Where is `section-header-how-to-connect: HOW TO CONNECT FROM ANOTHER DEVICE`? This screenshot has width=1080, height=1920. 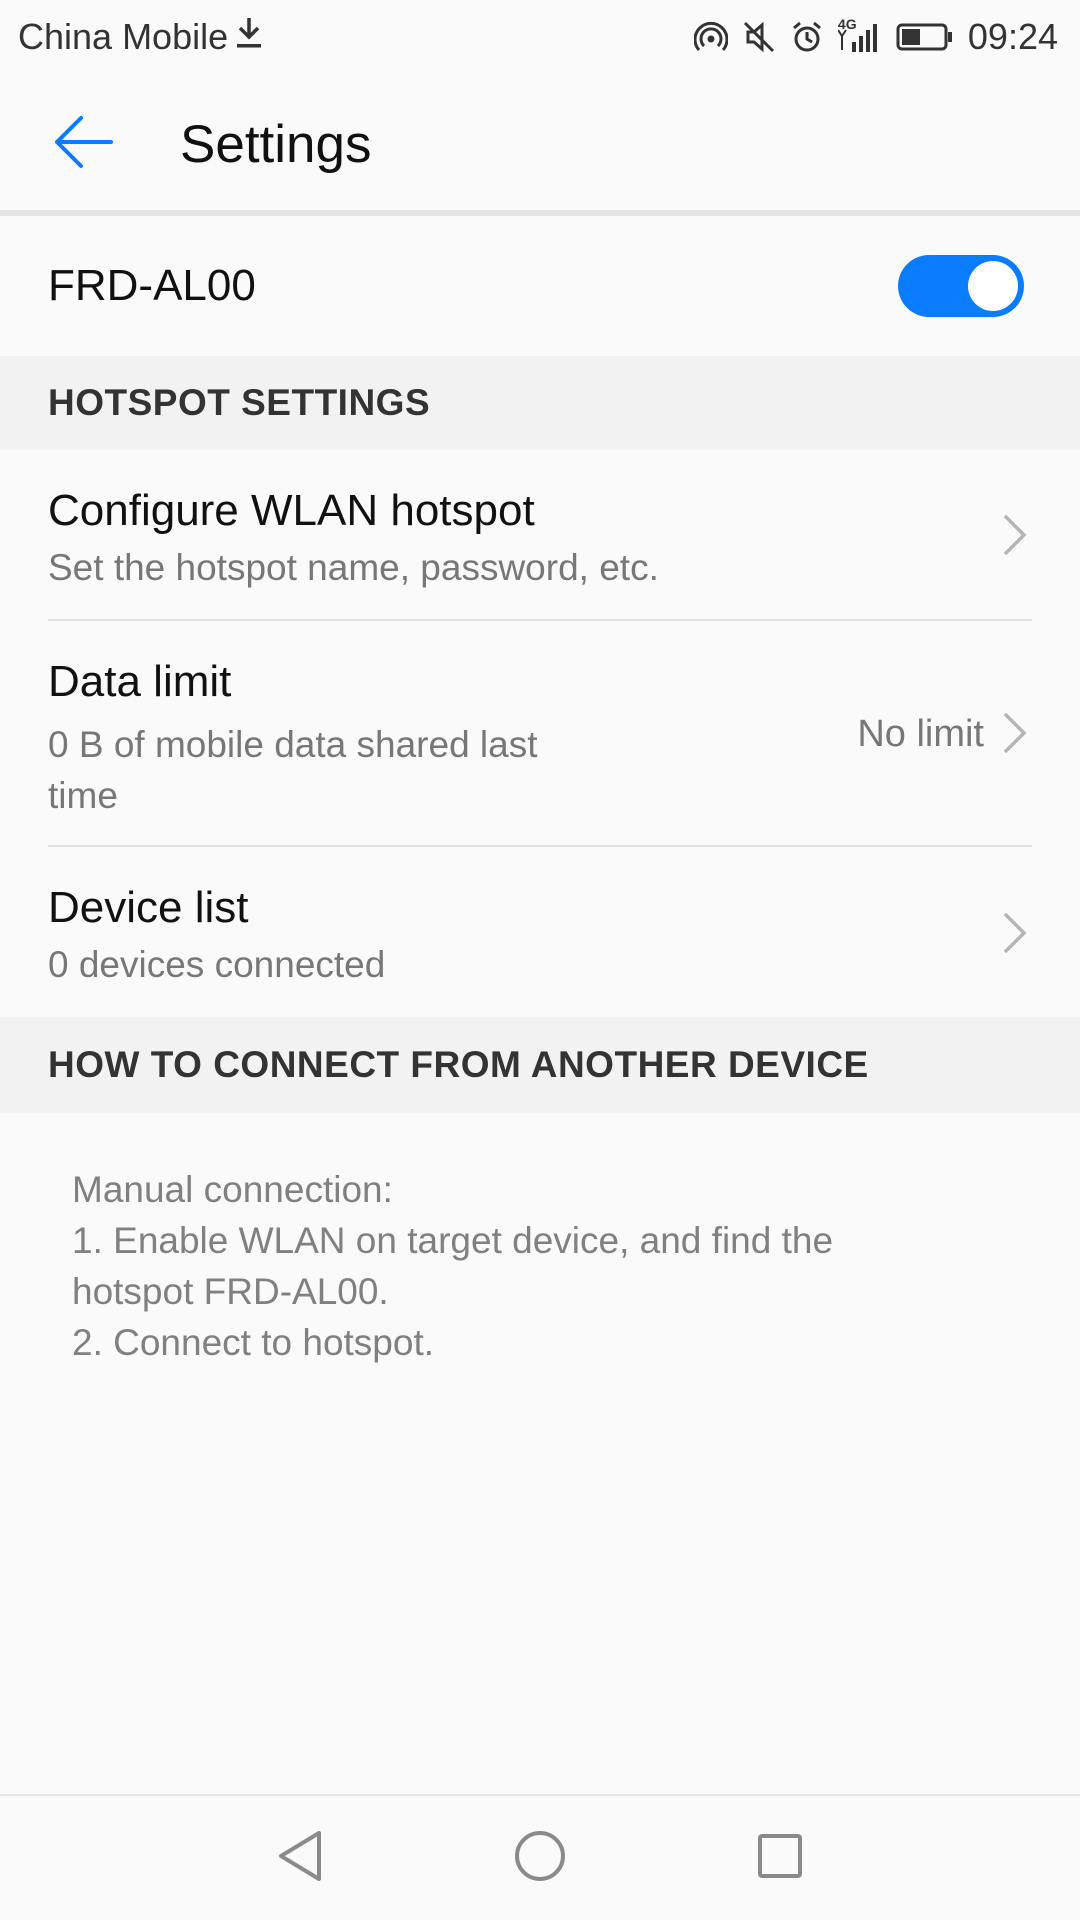
section-header-how-to-connect: HOW TO CONNECT FROM ANOTHER DEVICE is located at coordinates (540, 1065).